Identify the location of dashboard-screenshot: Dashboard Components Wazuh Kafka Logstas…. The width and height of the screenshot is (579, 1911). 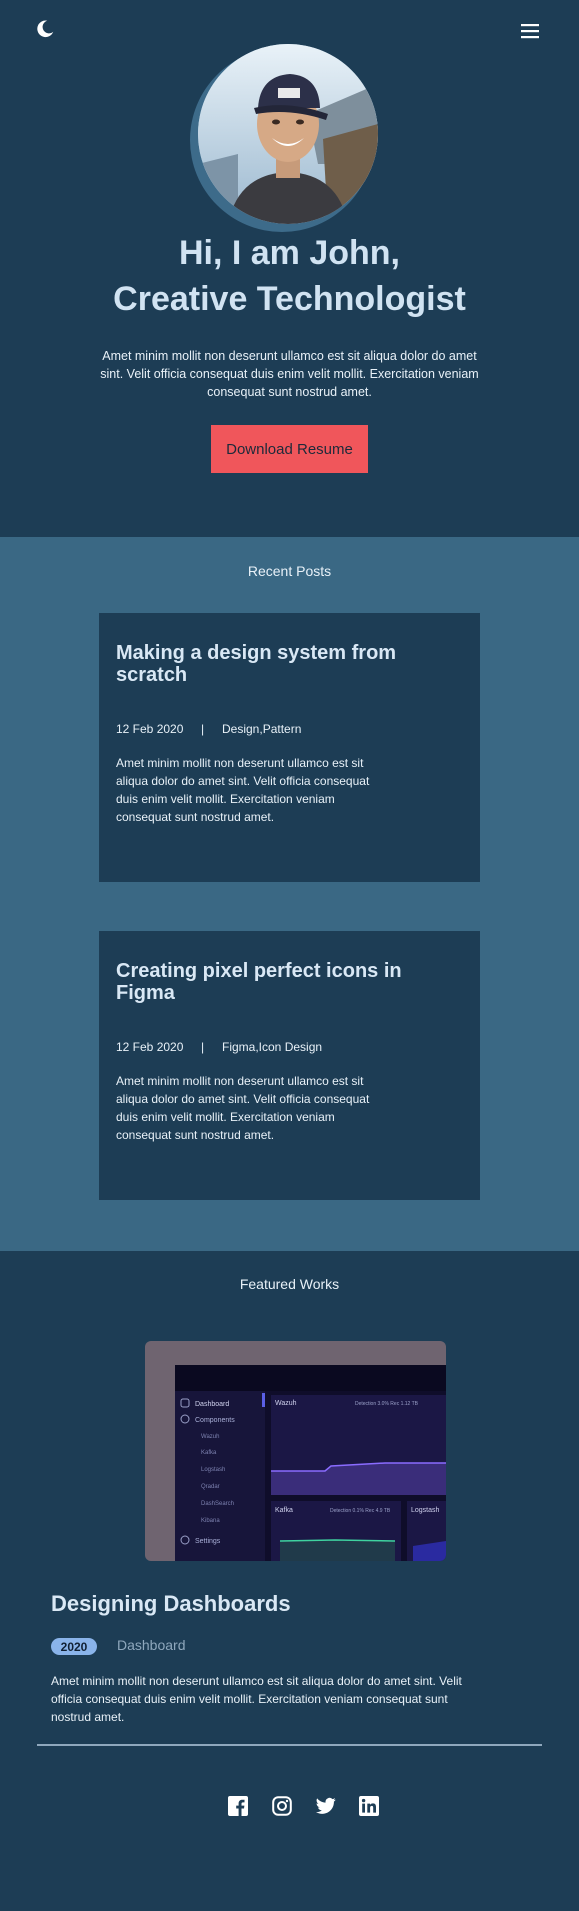
(310, 1463).